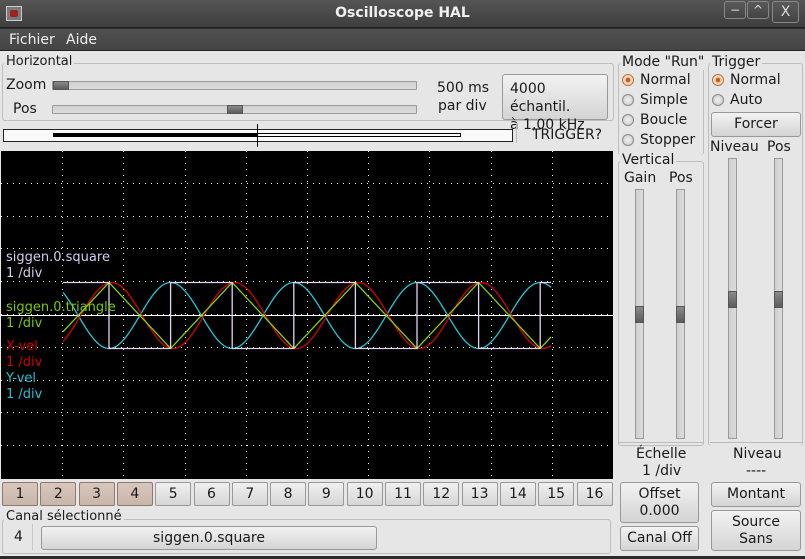 This screenshot has height=559, width=805. I want to click on channel-button-2: 2, so click(58, 494).